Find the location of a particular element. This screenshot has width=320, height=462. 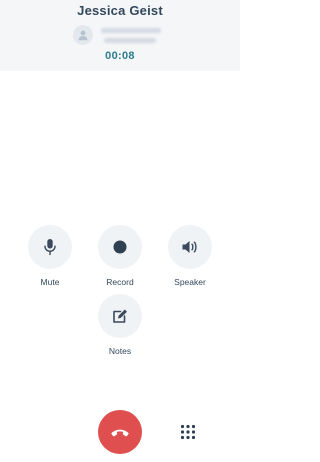

redacted-contact-info-line1 is located at coordinates (131, 30).